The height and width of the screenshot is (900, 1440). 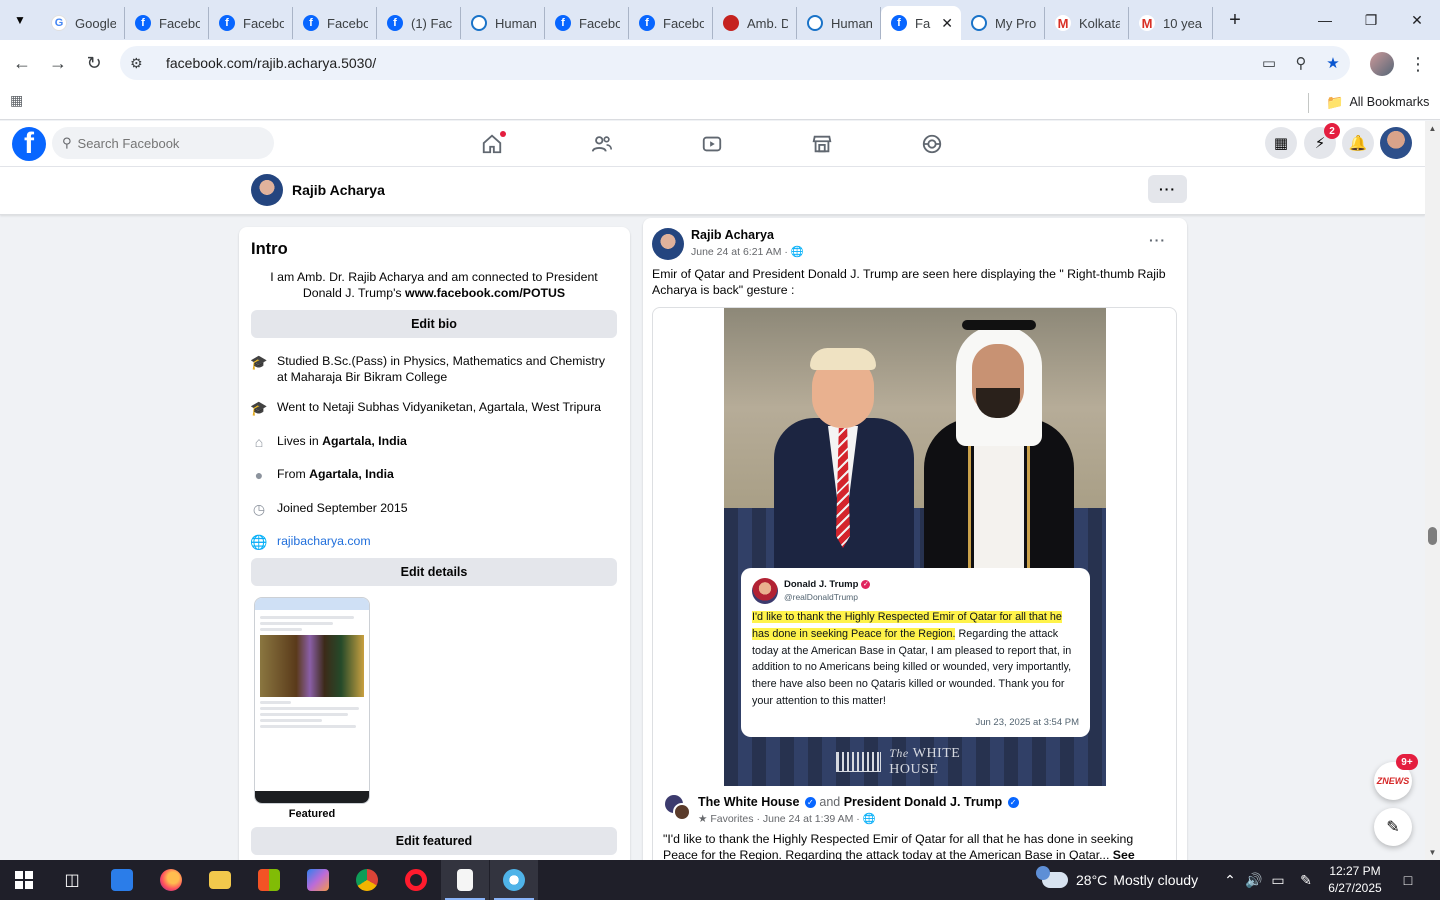 What do you see at coordinates (947, 23) in the screenshot?
I see `close-tab-icon: ✕` at bounding box center [947, 23].